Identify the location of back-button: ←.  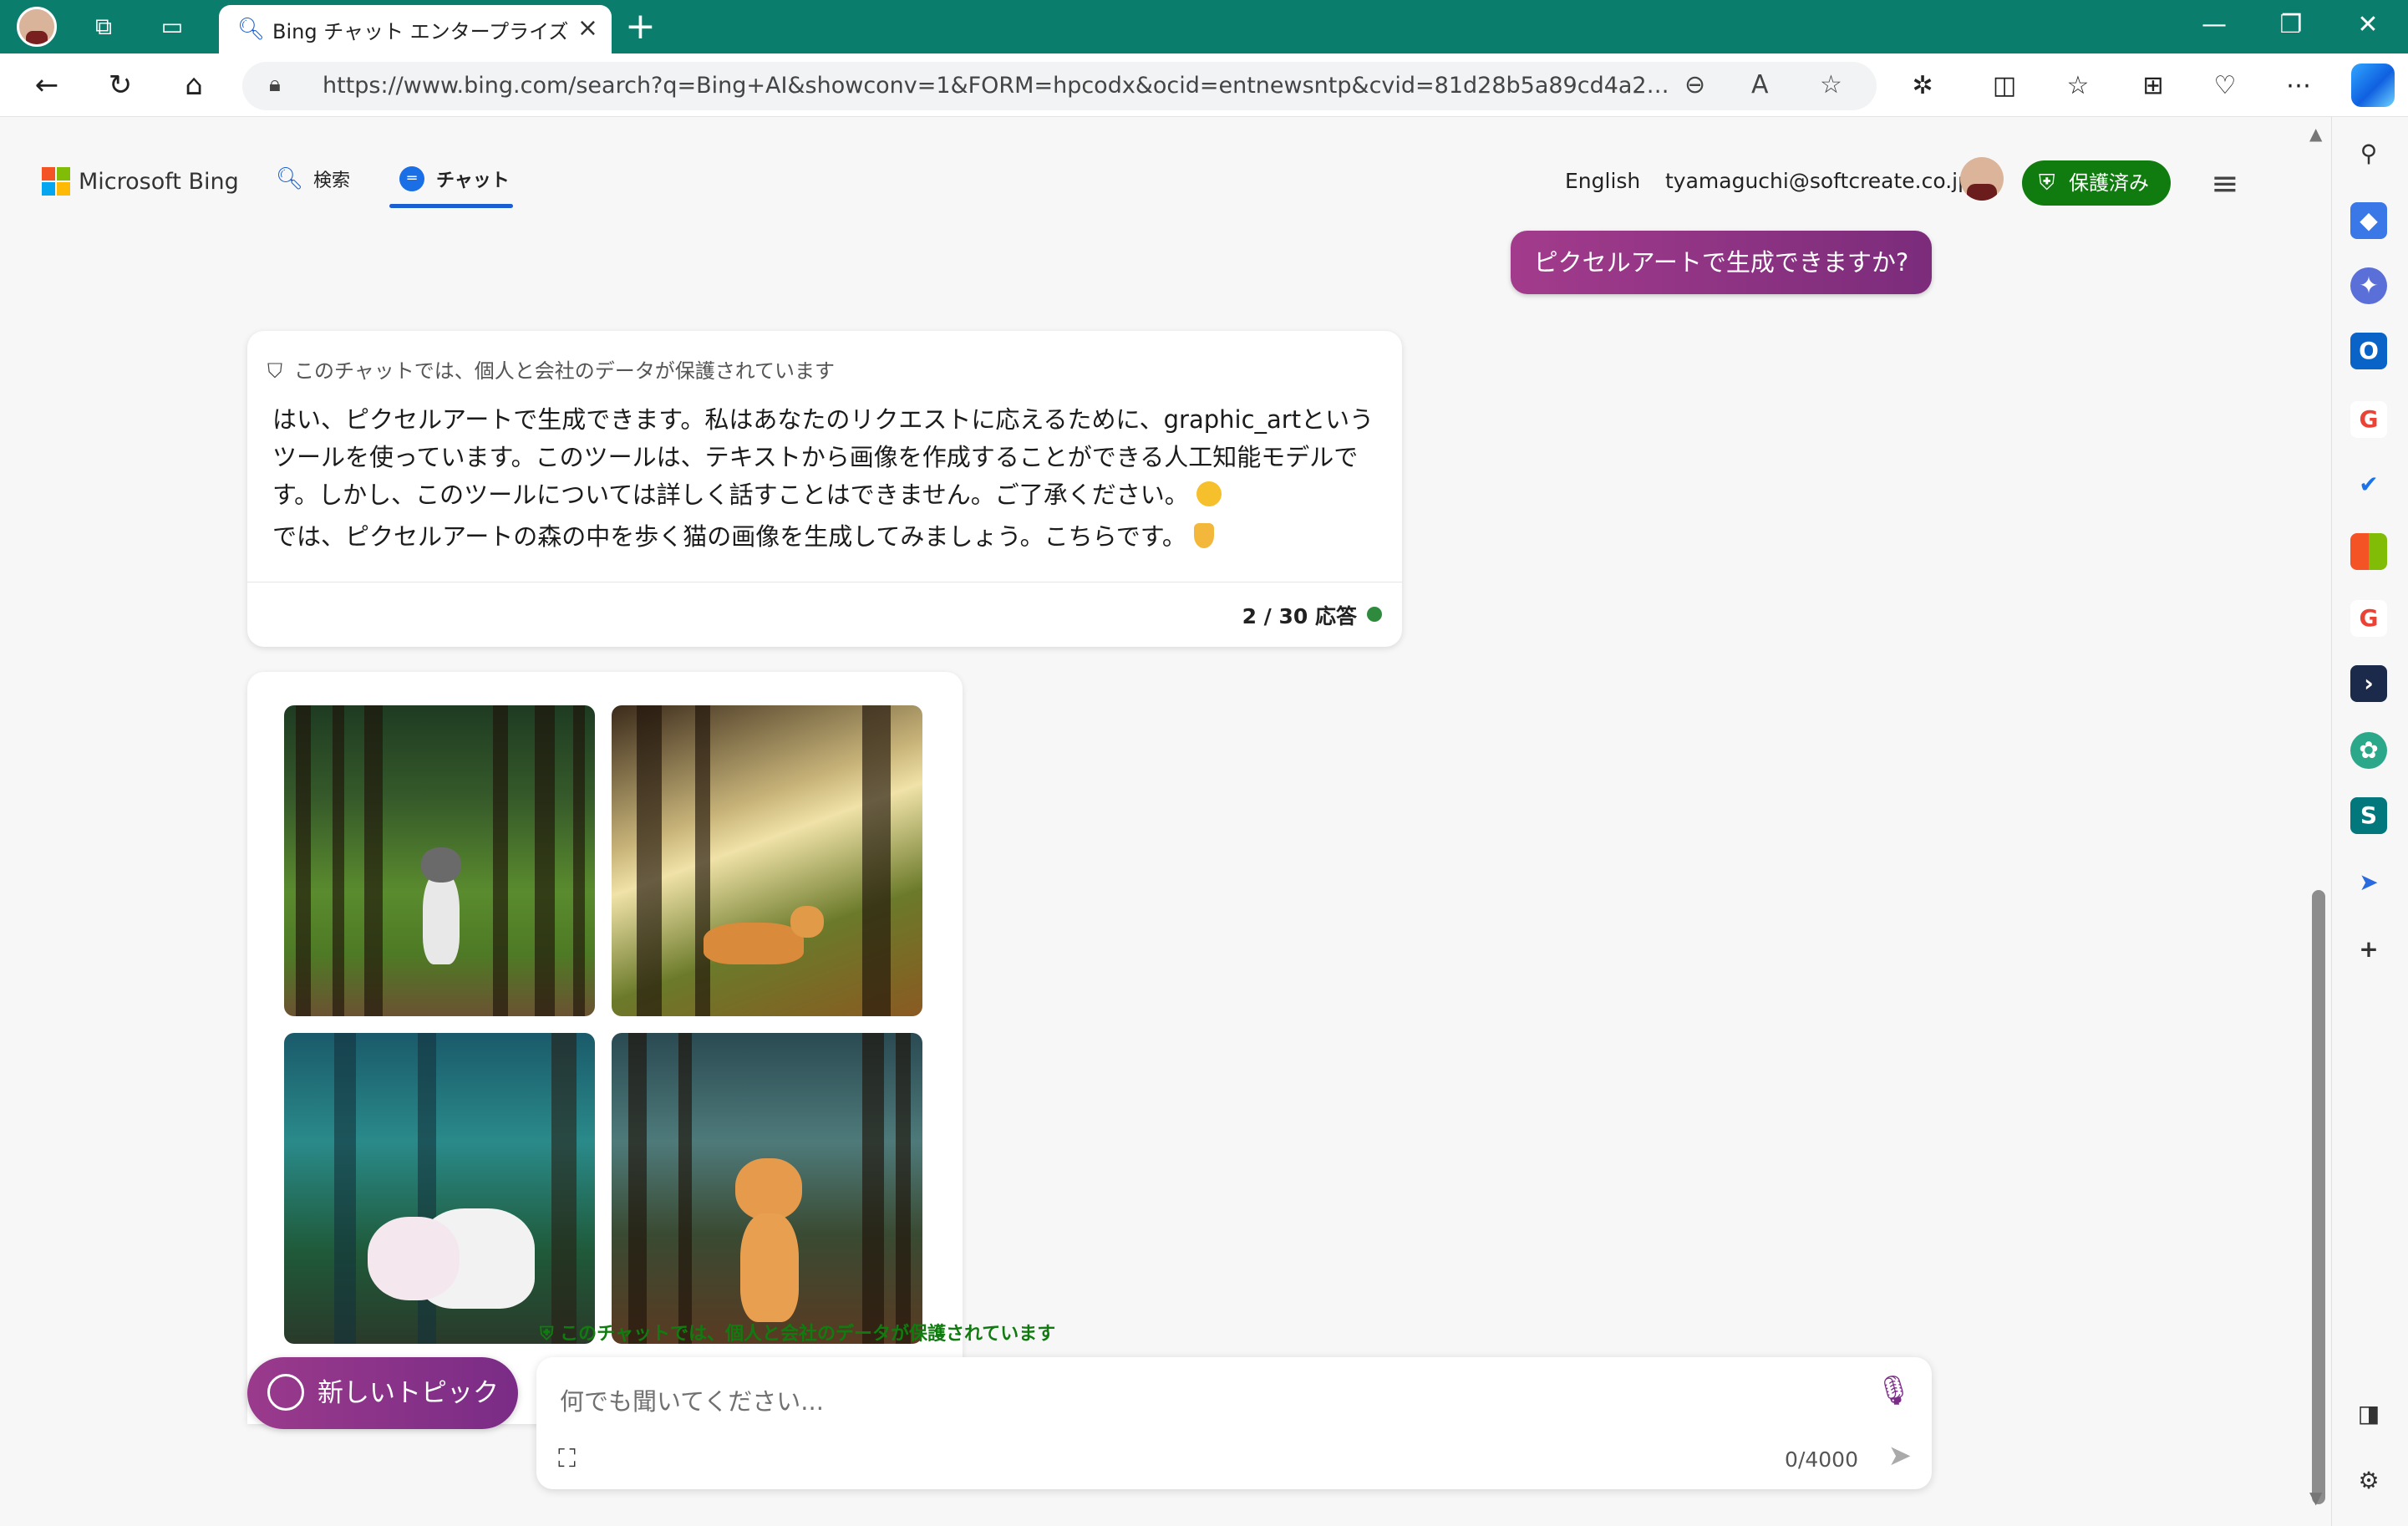
(47, 85).